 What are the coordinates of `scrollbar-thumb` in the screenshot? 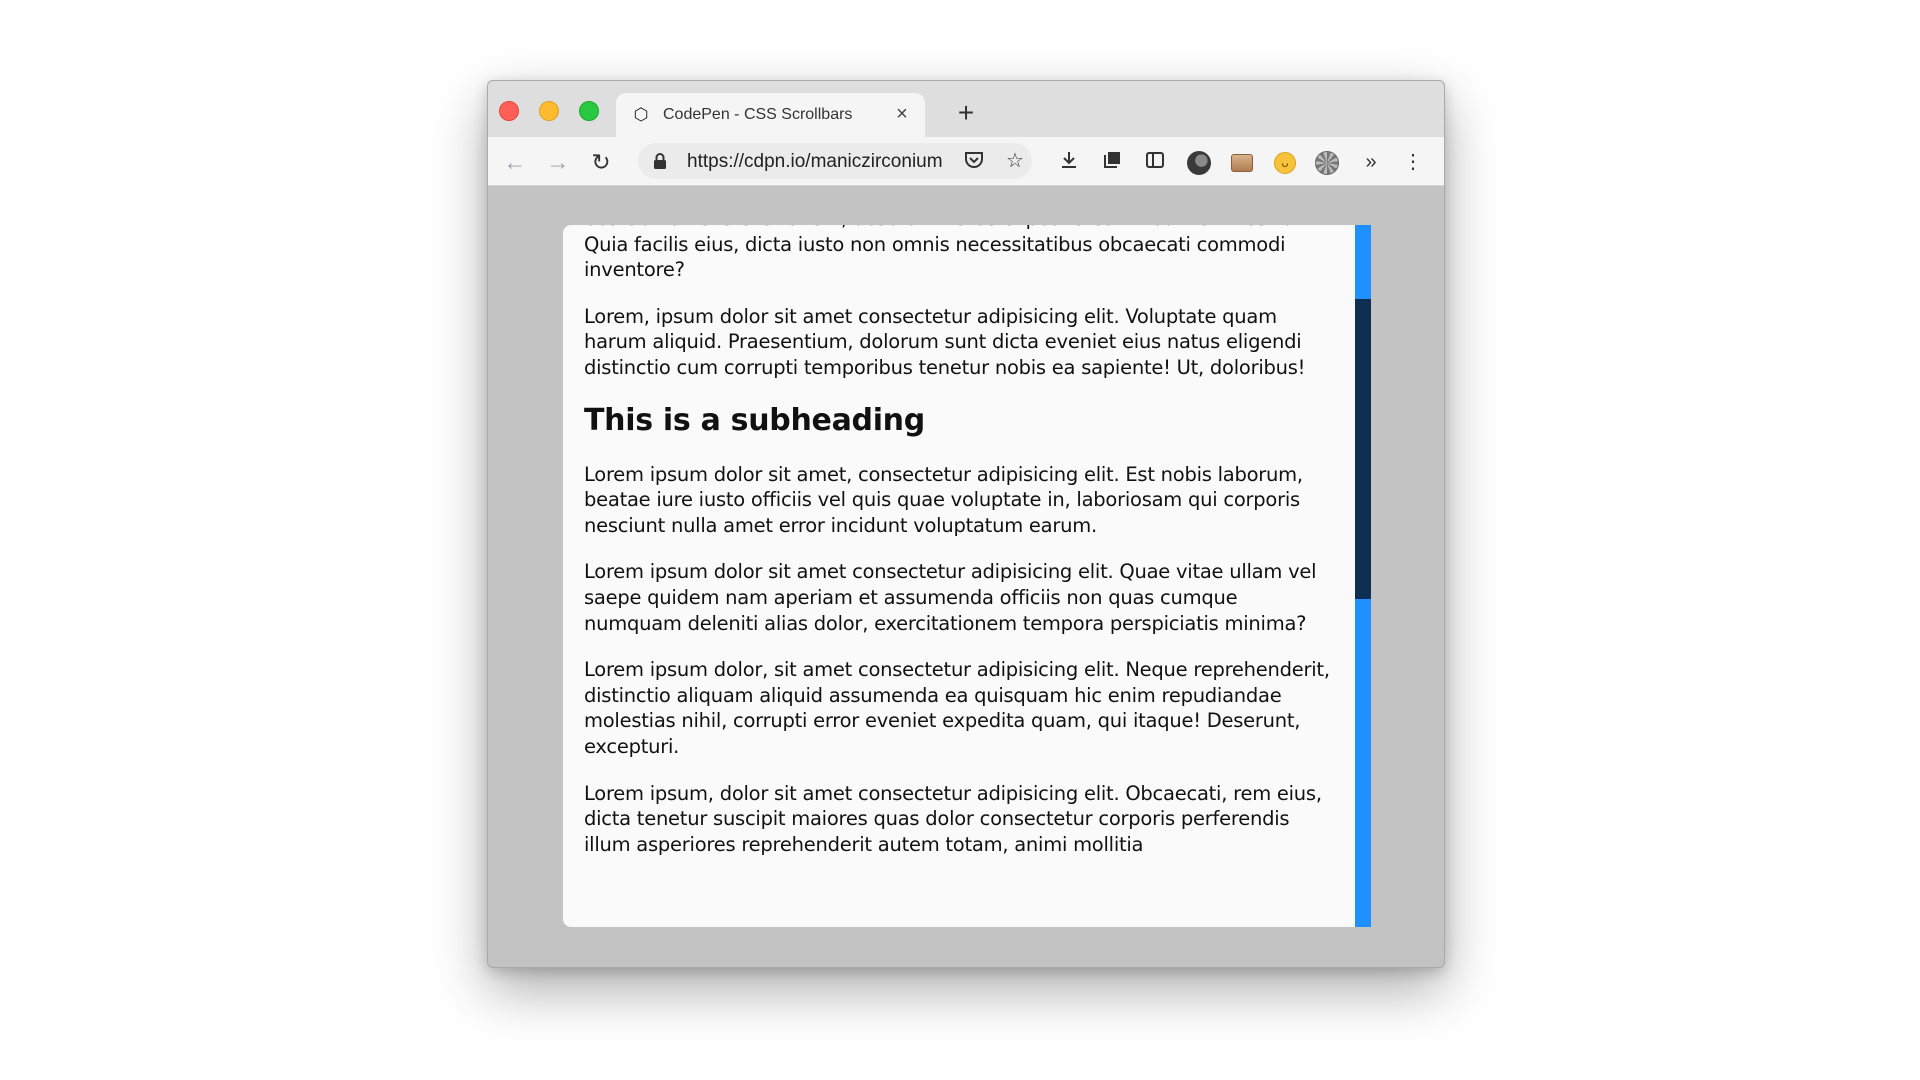 It's located at (1363, 449).